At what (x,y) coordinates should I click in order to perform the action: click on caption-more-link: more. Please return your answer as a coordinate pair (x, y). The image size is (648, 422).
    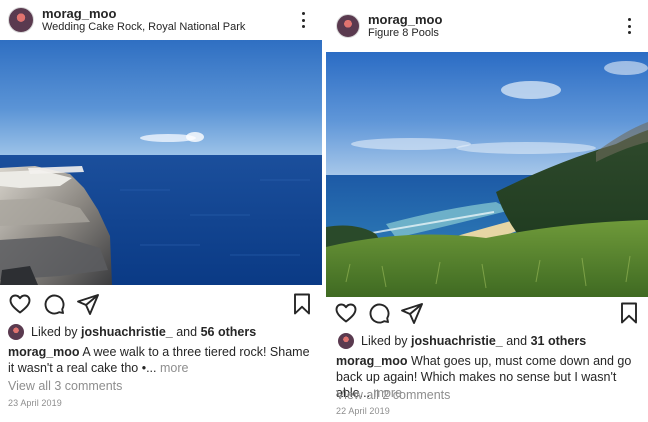
    Looking at the image, I should click on (174, 368).